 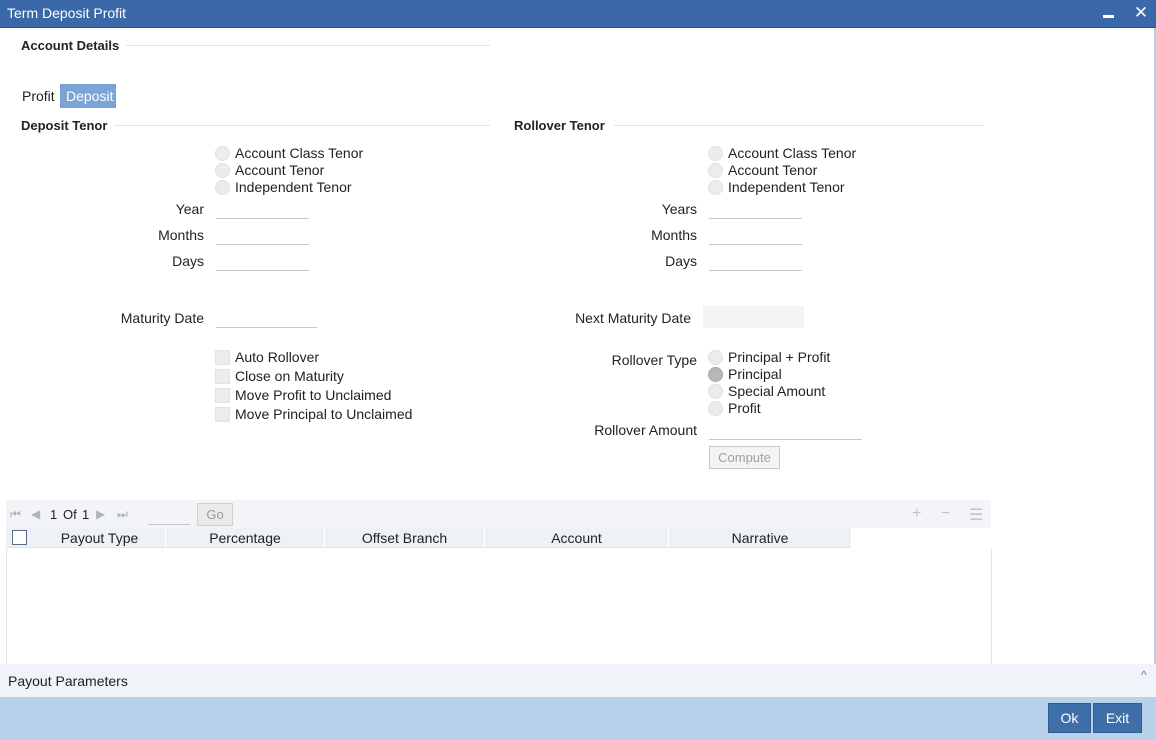 What do you see at coordinates (215, 514) in the screenshot?
I see `go-button: Go` at bounding box center [215, 514].